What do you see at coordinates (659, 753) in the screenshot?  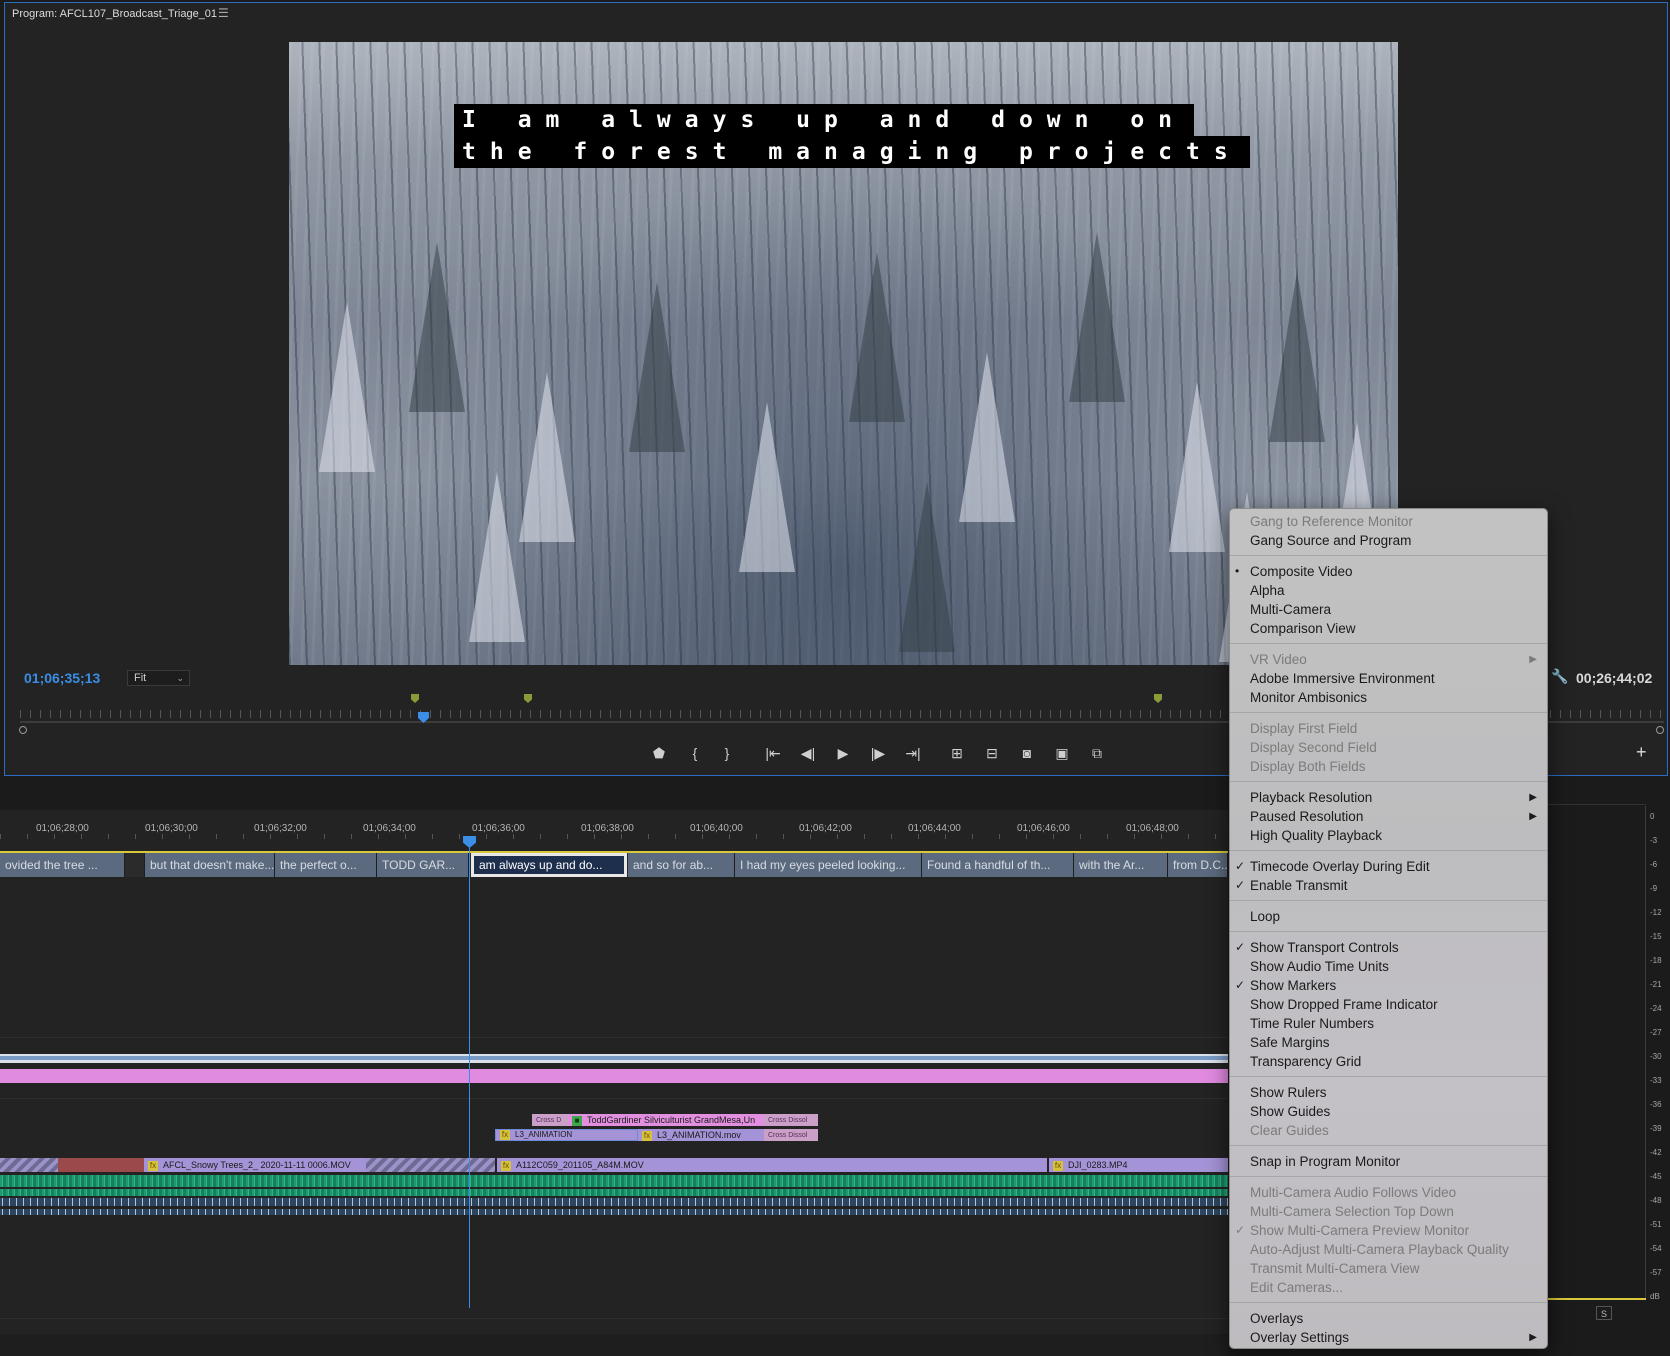 I see `add-marker-button: ⬟` at bounding box center [659, 753].